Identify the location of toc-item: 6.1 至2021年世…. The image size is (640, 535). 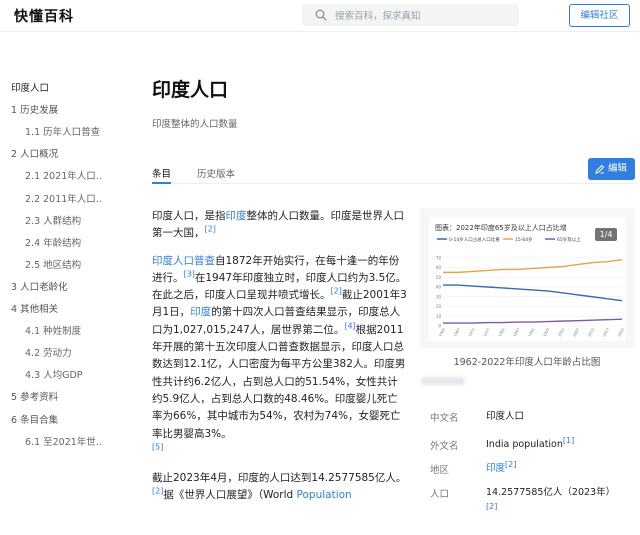
(64, 441).